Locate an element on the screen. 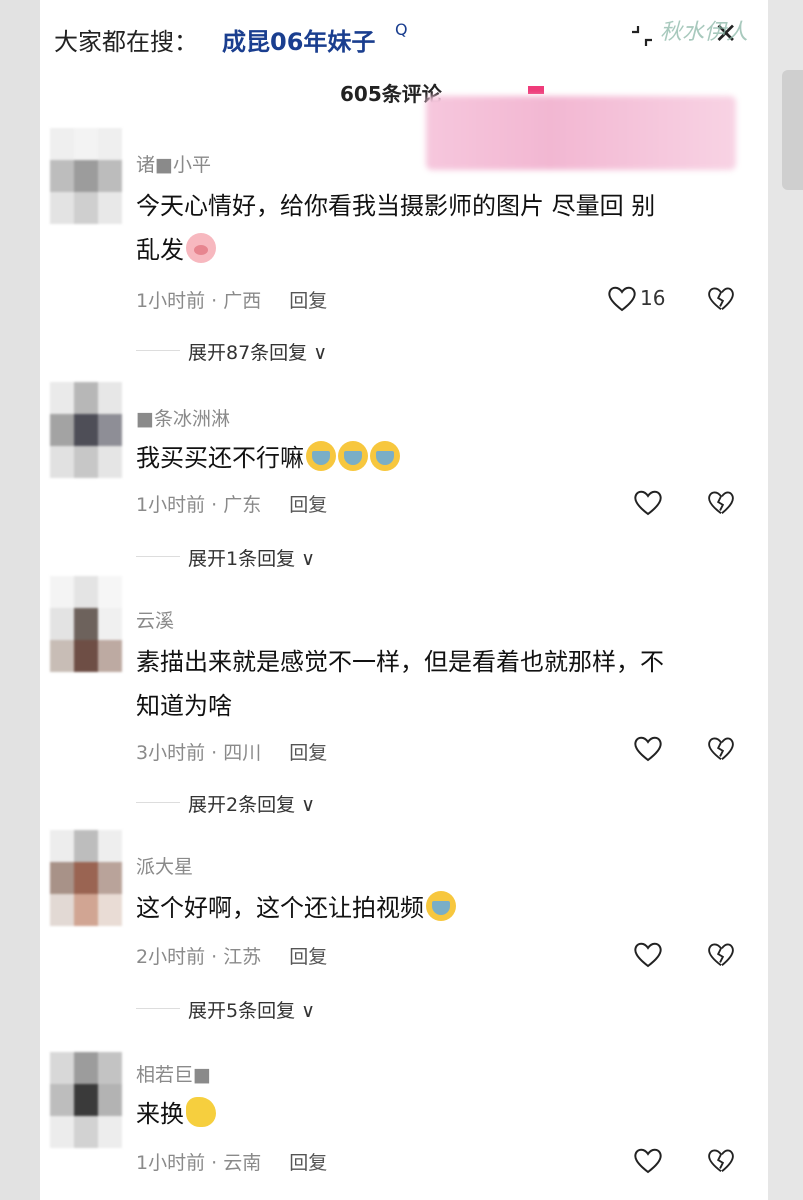  comment-text: 今天心情好，给你看我当摄影师的图片 尽量回 别 乱发 is located at coordinates (441, 228).